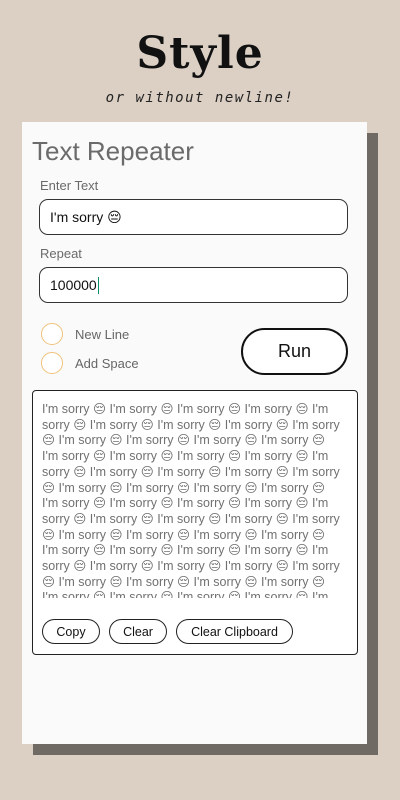 The height and width of the screenshot is (800, 400). What do you see at coordinates (71, 631) in the screenshot?
I see `copy-button: Copy` at bounding box center [71, 631].